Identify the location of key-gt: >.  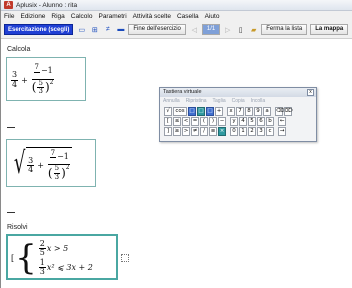
(186, 131).